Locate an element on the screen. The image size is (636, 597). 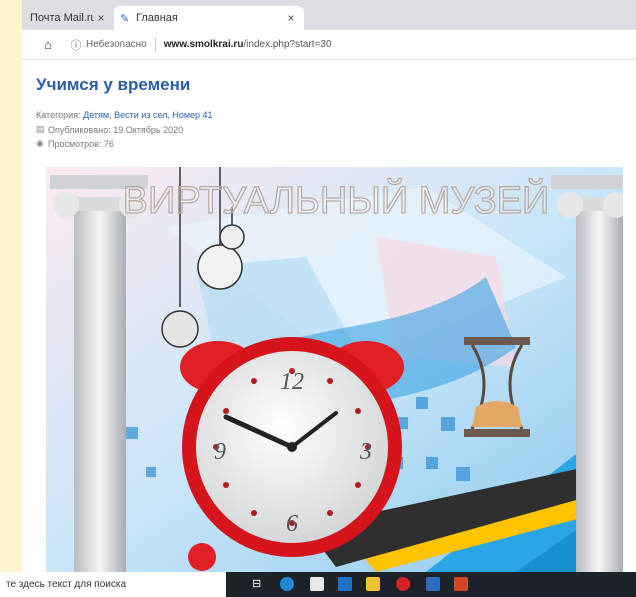
calendar-icon: ▤ is located at coordinates (40, 129).